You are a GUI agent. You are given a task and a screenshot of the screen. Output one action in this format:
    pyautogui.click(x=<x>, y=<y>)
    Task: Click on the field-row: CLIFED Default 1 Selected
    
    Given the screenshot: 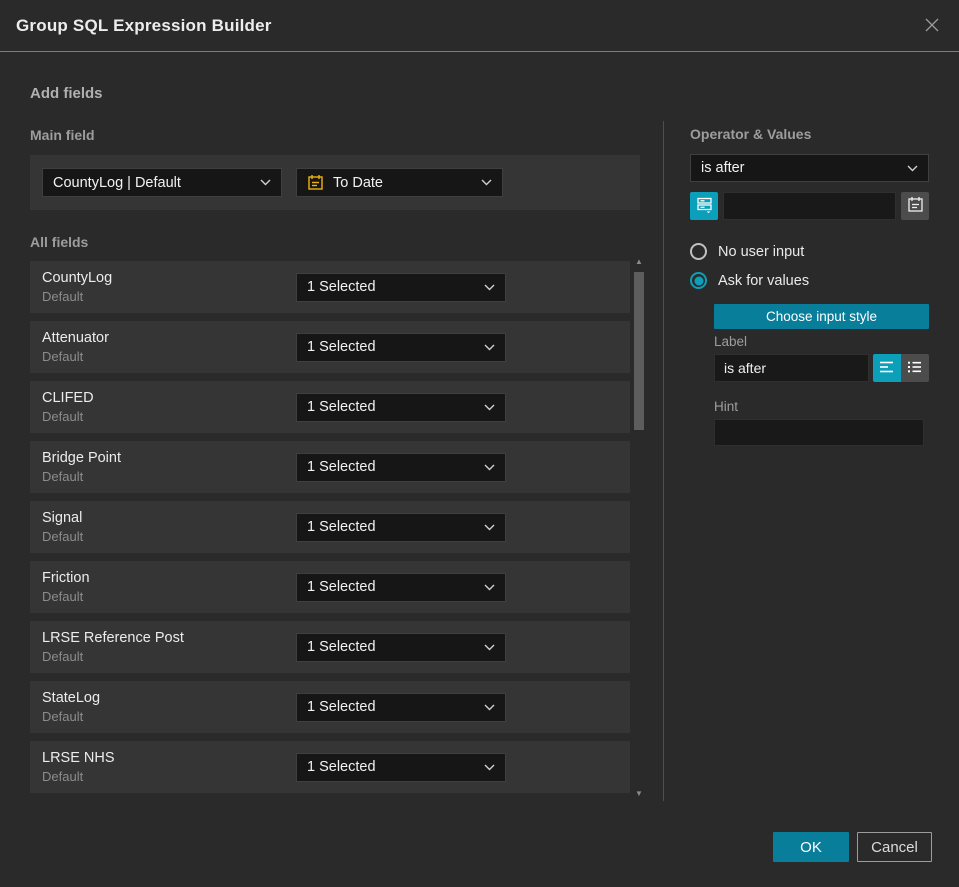 What is the action you would take?
    pyautogui.click(x=330, y=407)
    